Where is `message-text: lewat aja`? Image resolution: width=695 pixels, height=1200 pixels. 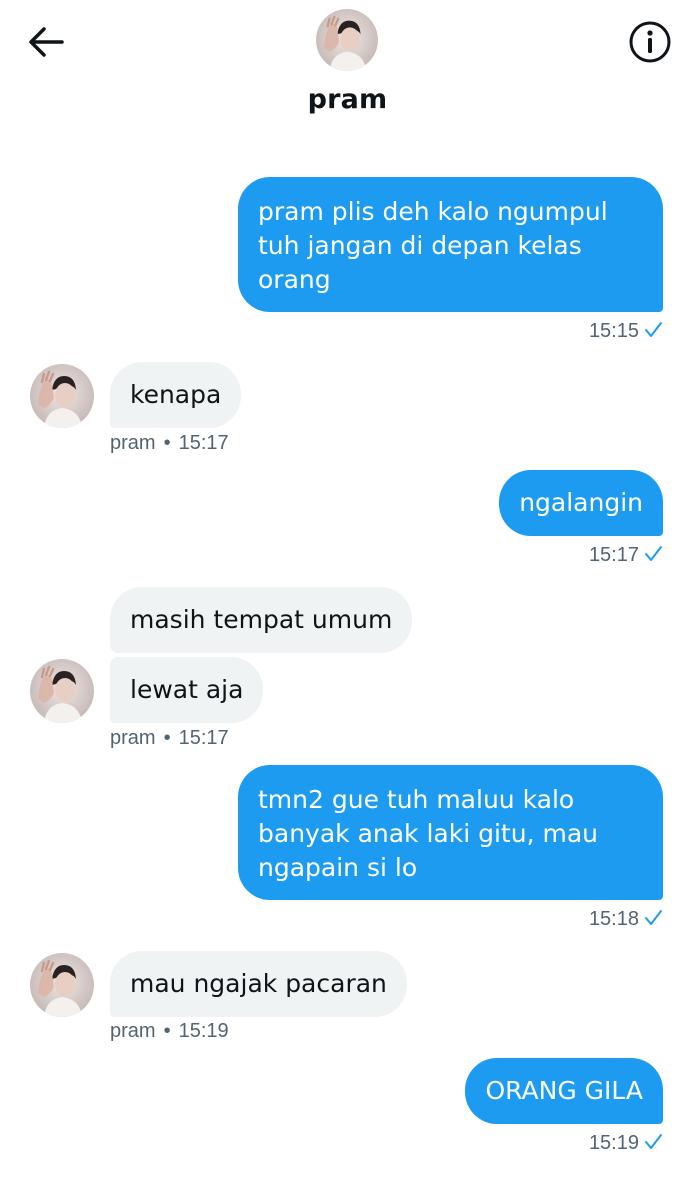
message-text: lewat aja is located at coordinates (187, 689).